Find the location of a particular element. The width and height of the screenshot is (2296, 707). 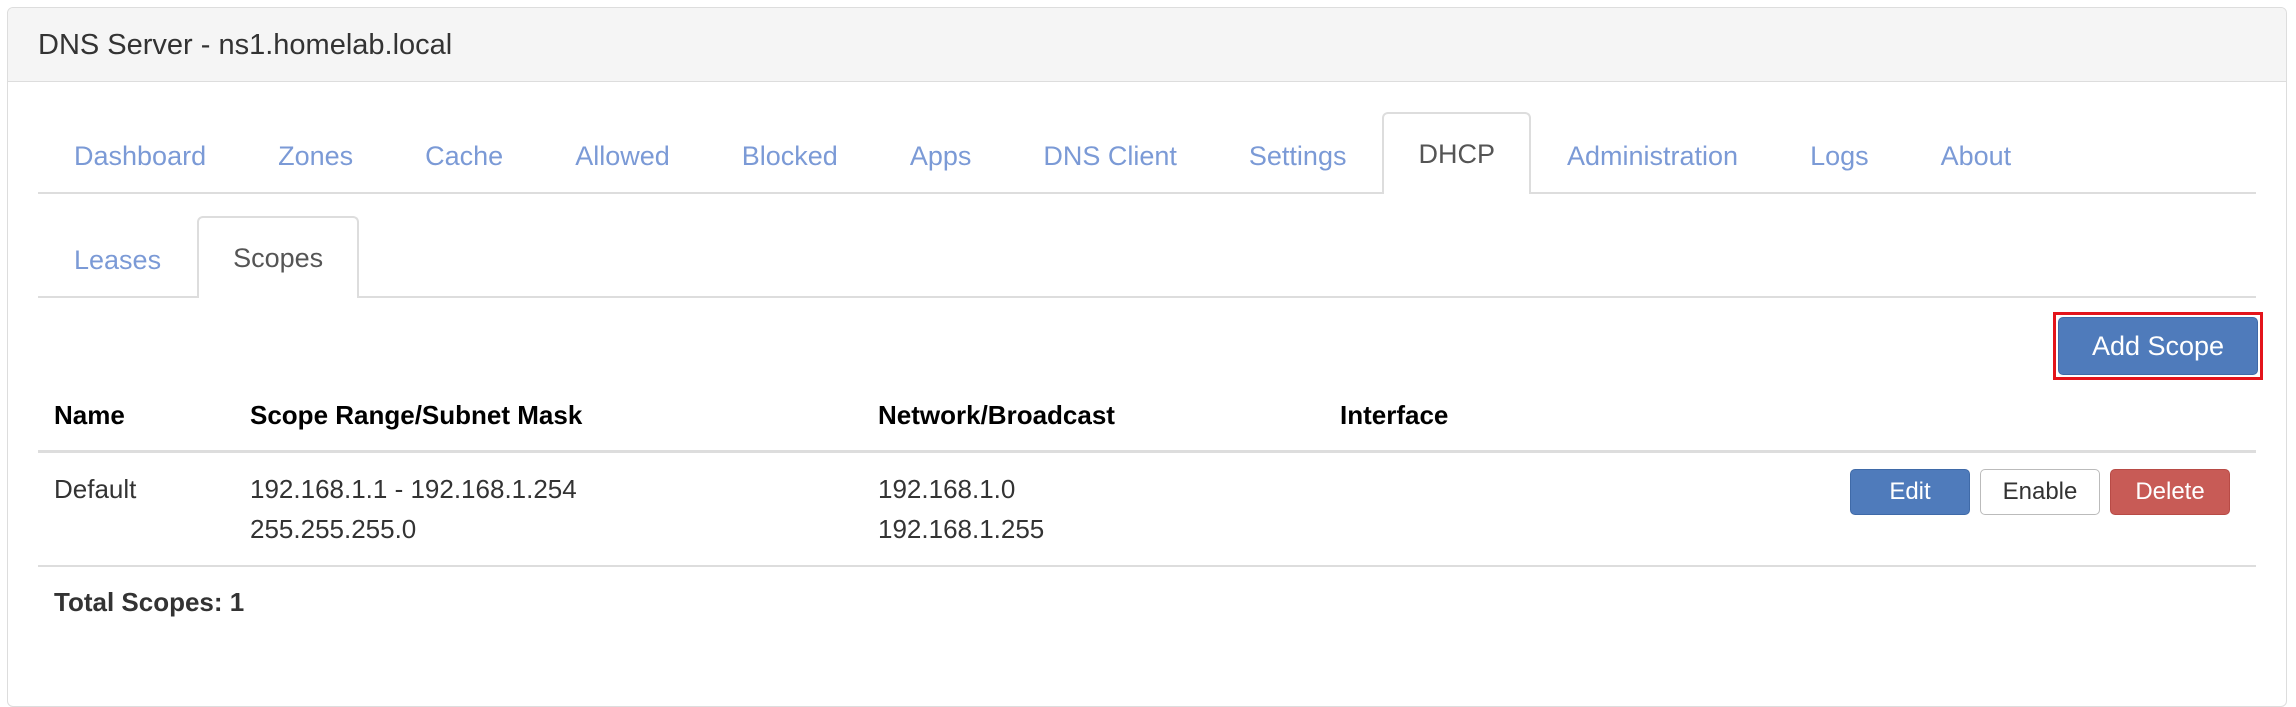

scope-broadcast: 192.168.1.255 is located at coordinates (961, 529).